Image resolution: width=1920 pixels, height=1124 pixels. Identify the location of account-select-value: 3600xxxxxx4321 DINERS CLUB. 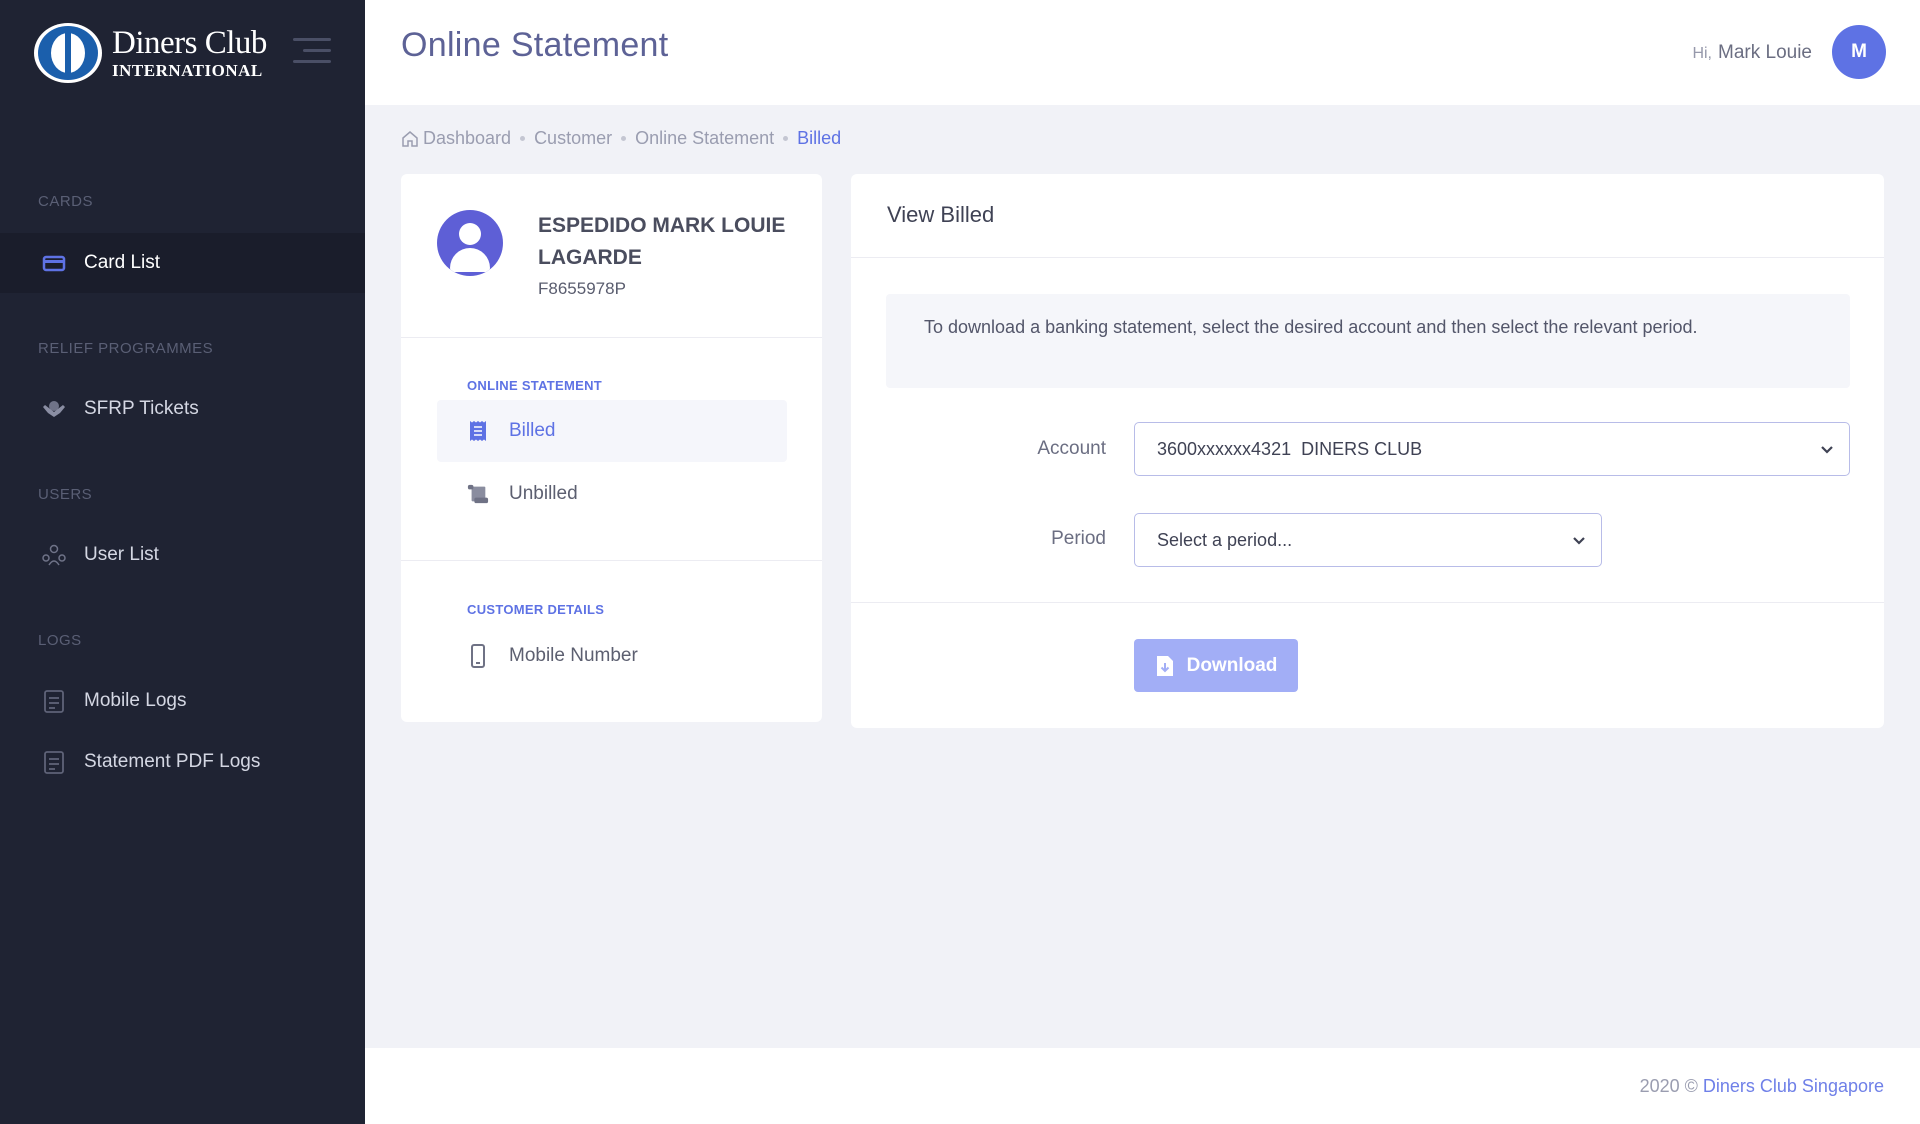
(1290, 448).